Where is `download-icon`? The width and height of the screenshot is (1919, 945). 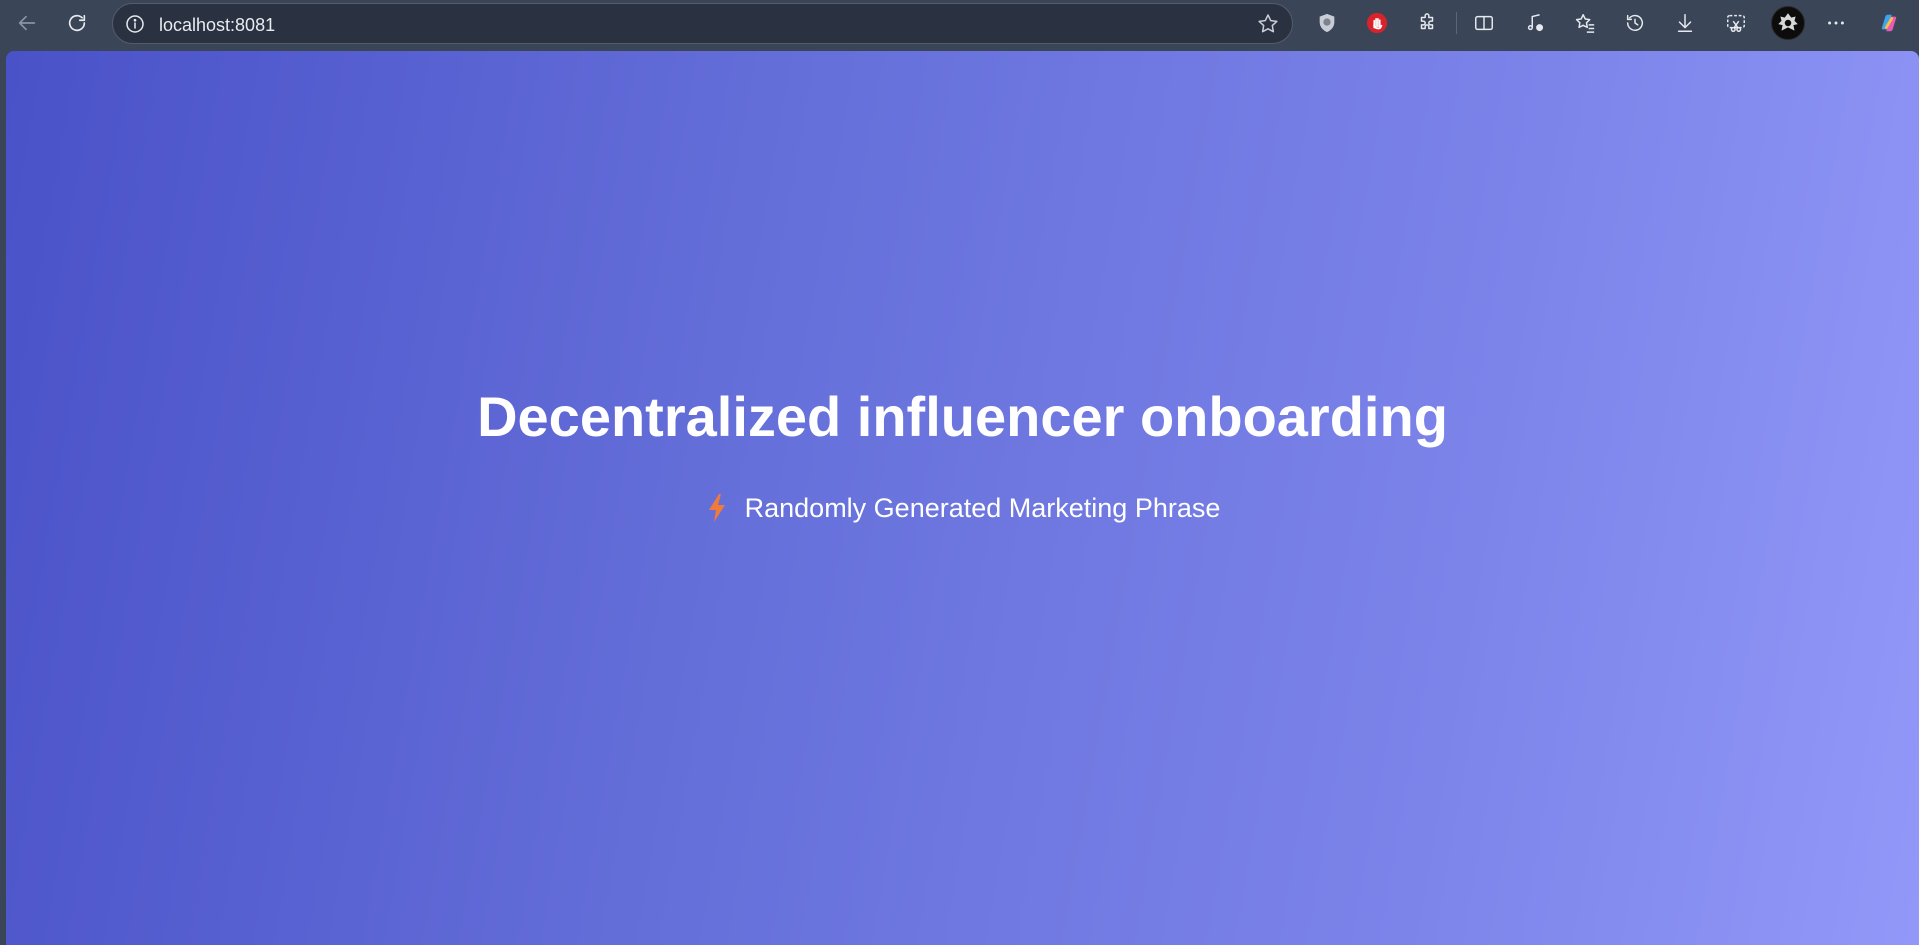 download-icon is located at coordinates (1685, 23).